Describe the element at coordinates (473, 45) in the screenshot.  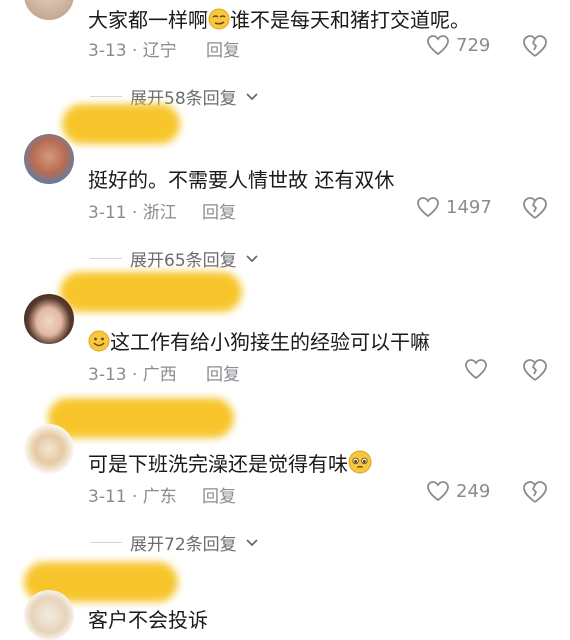
I see `like-count: 729` at that location.